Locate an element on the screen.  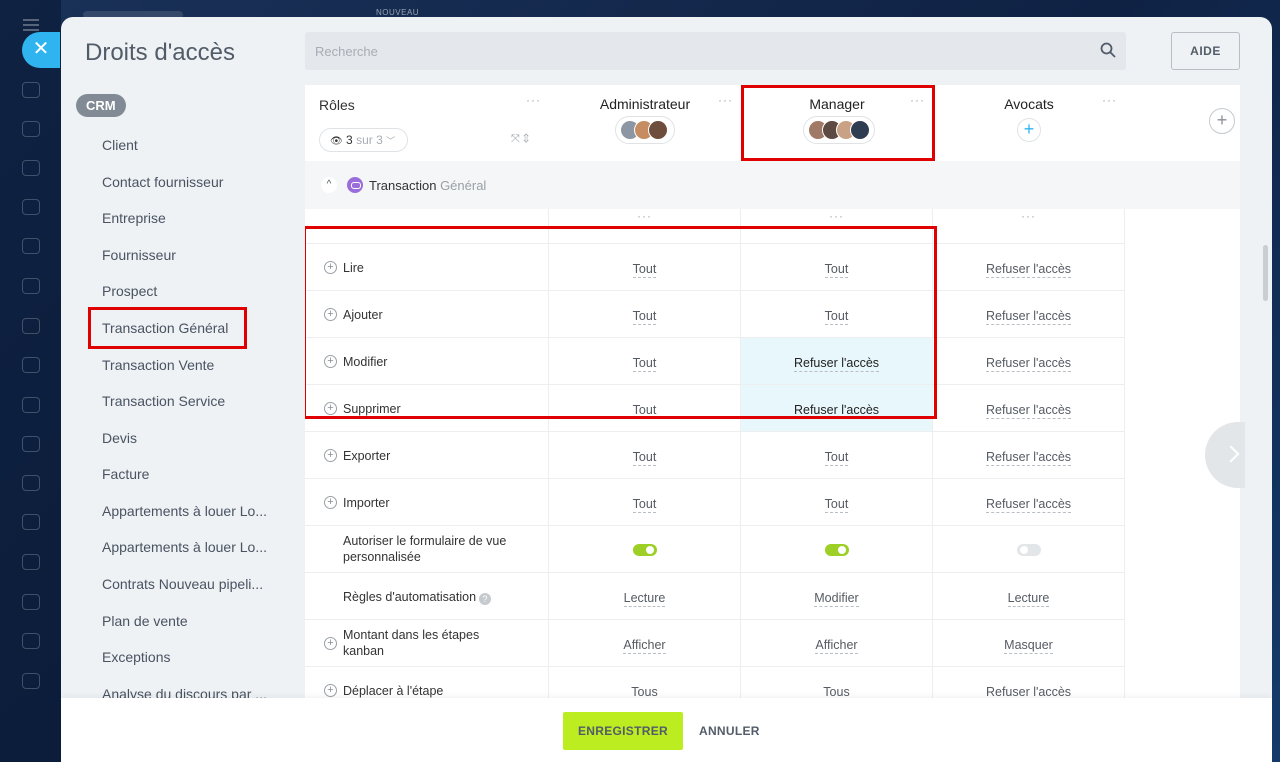
add-user-icon: + is located at coordinates (1029, 130).